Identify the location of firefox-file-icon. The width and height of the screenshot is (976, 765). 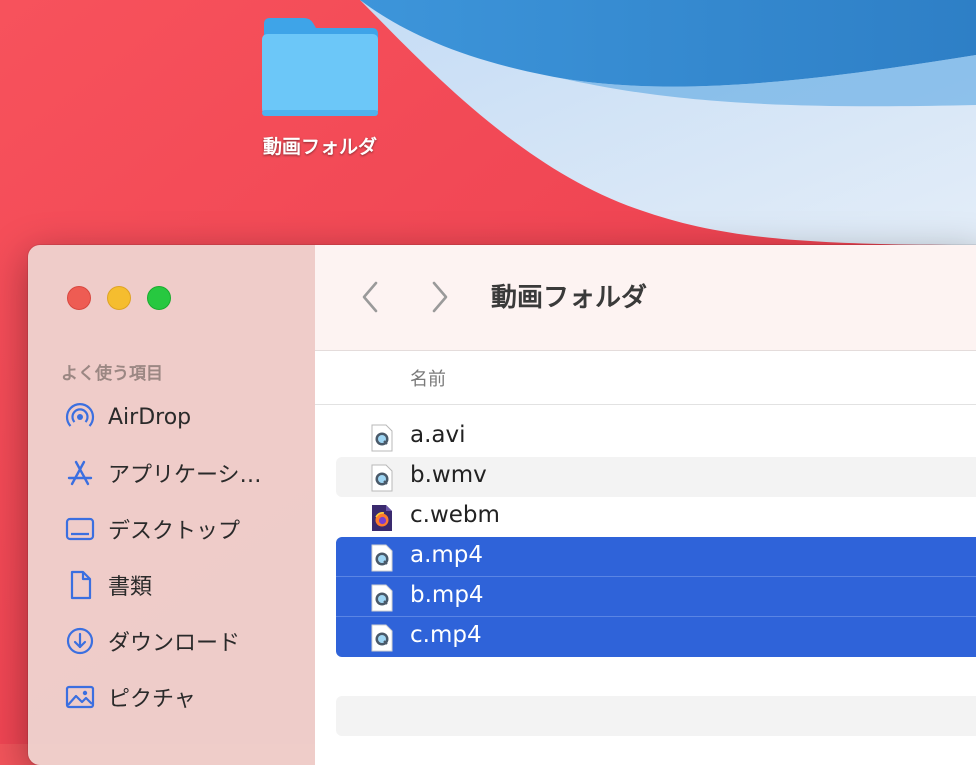
(382, 518).